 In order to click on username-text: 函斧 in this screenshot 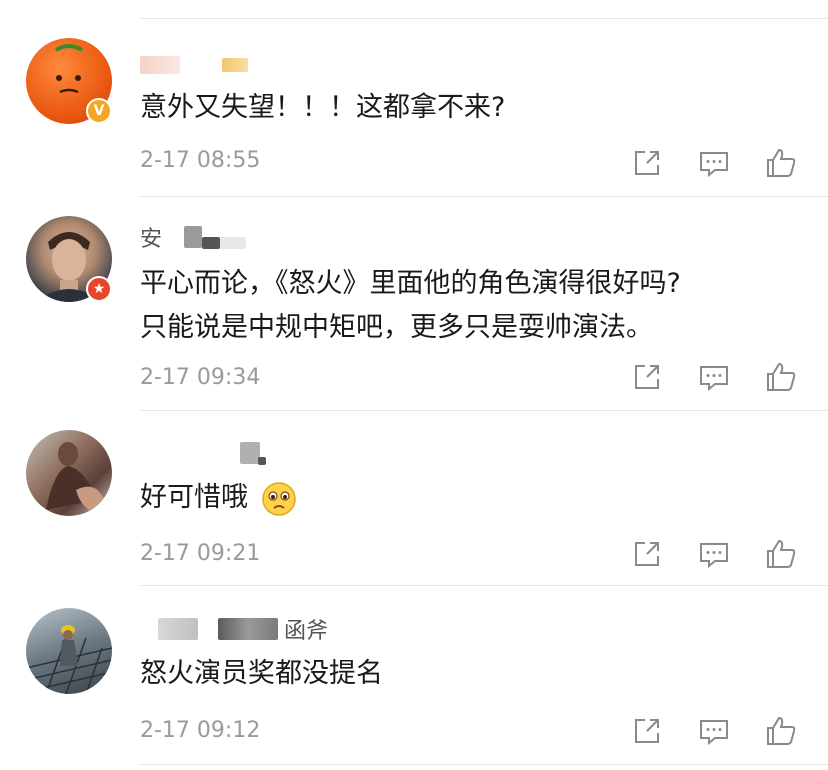, I will do `click(306, 631)`.